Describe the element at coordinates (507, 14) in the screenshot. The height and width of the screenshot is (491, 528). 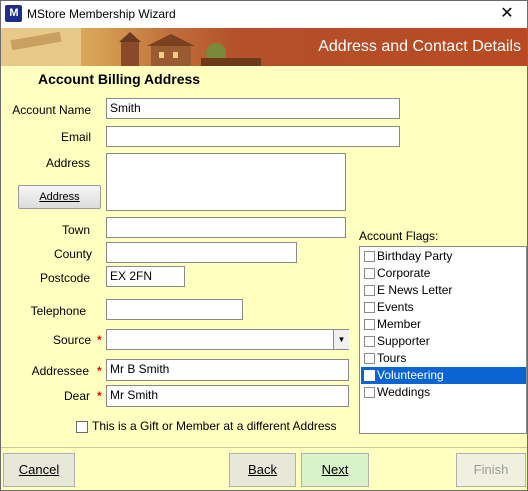
I see `close-button: ✕` at that location.